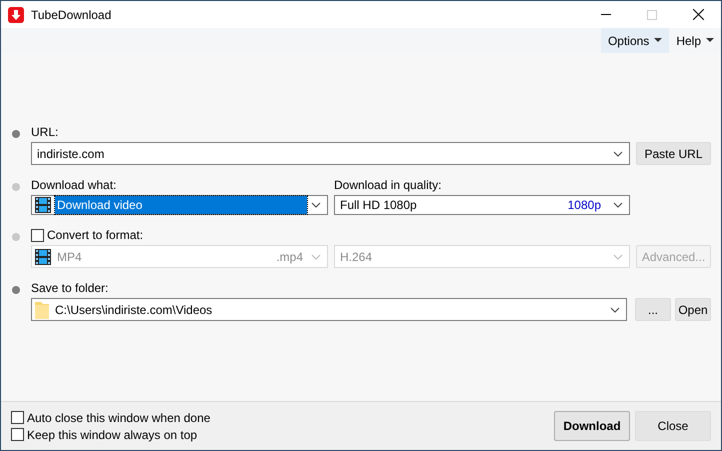 This screenshot has height=451, width=722. Describe the element at coordinates (329, 309) in the screenshot. I see `folder-dropdown: C:\Users\indiriste.com\Videos` at that location.